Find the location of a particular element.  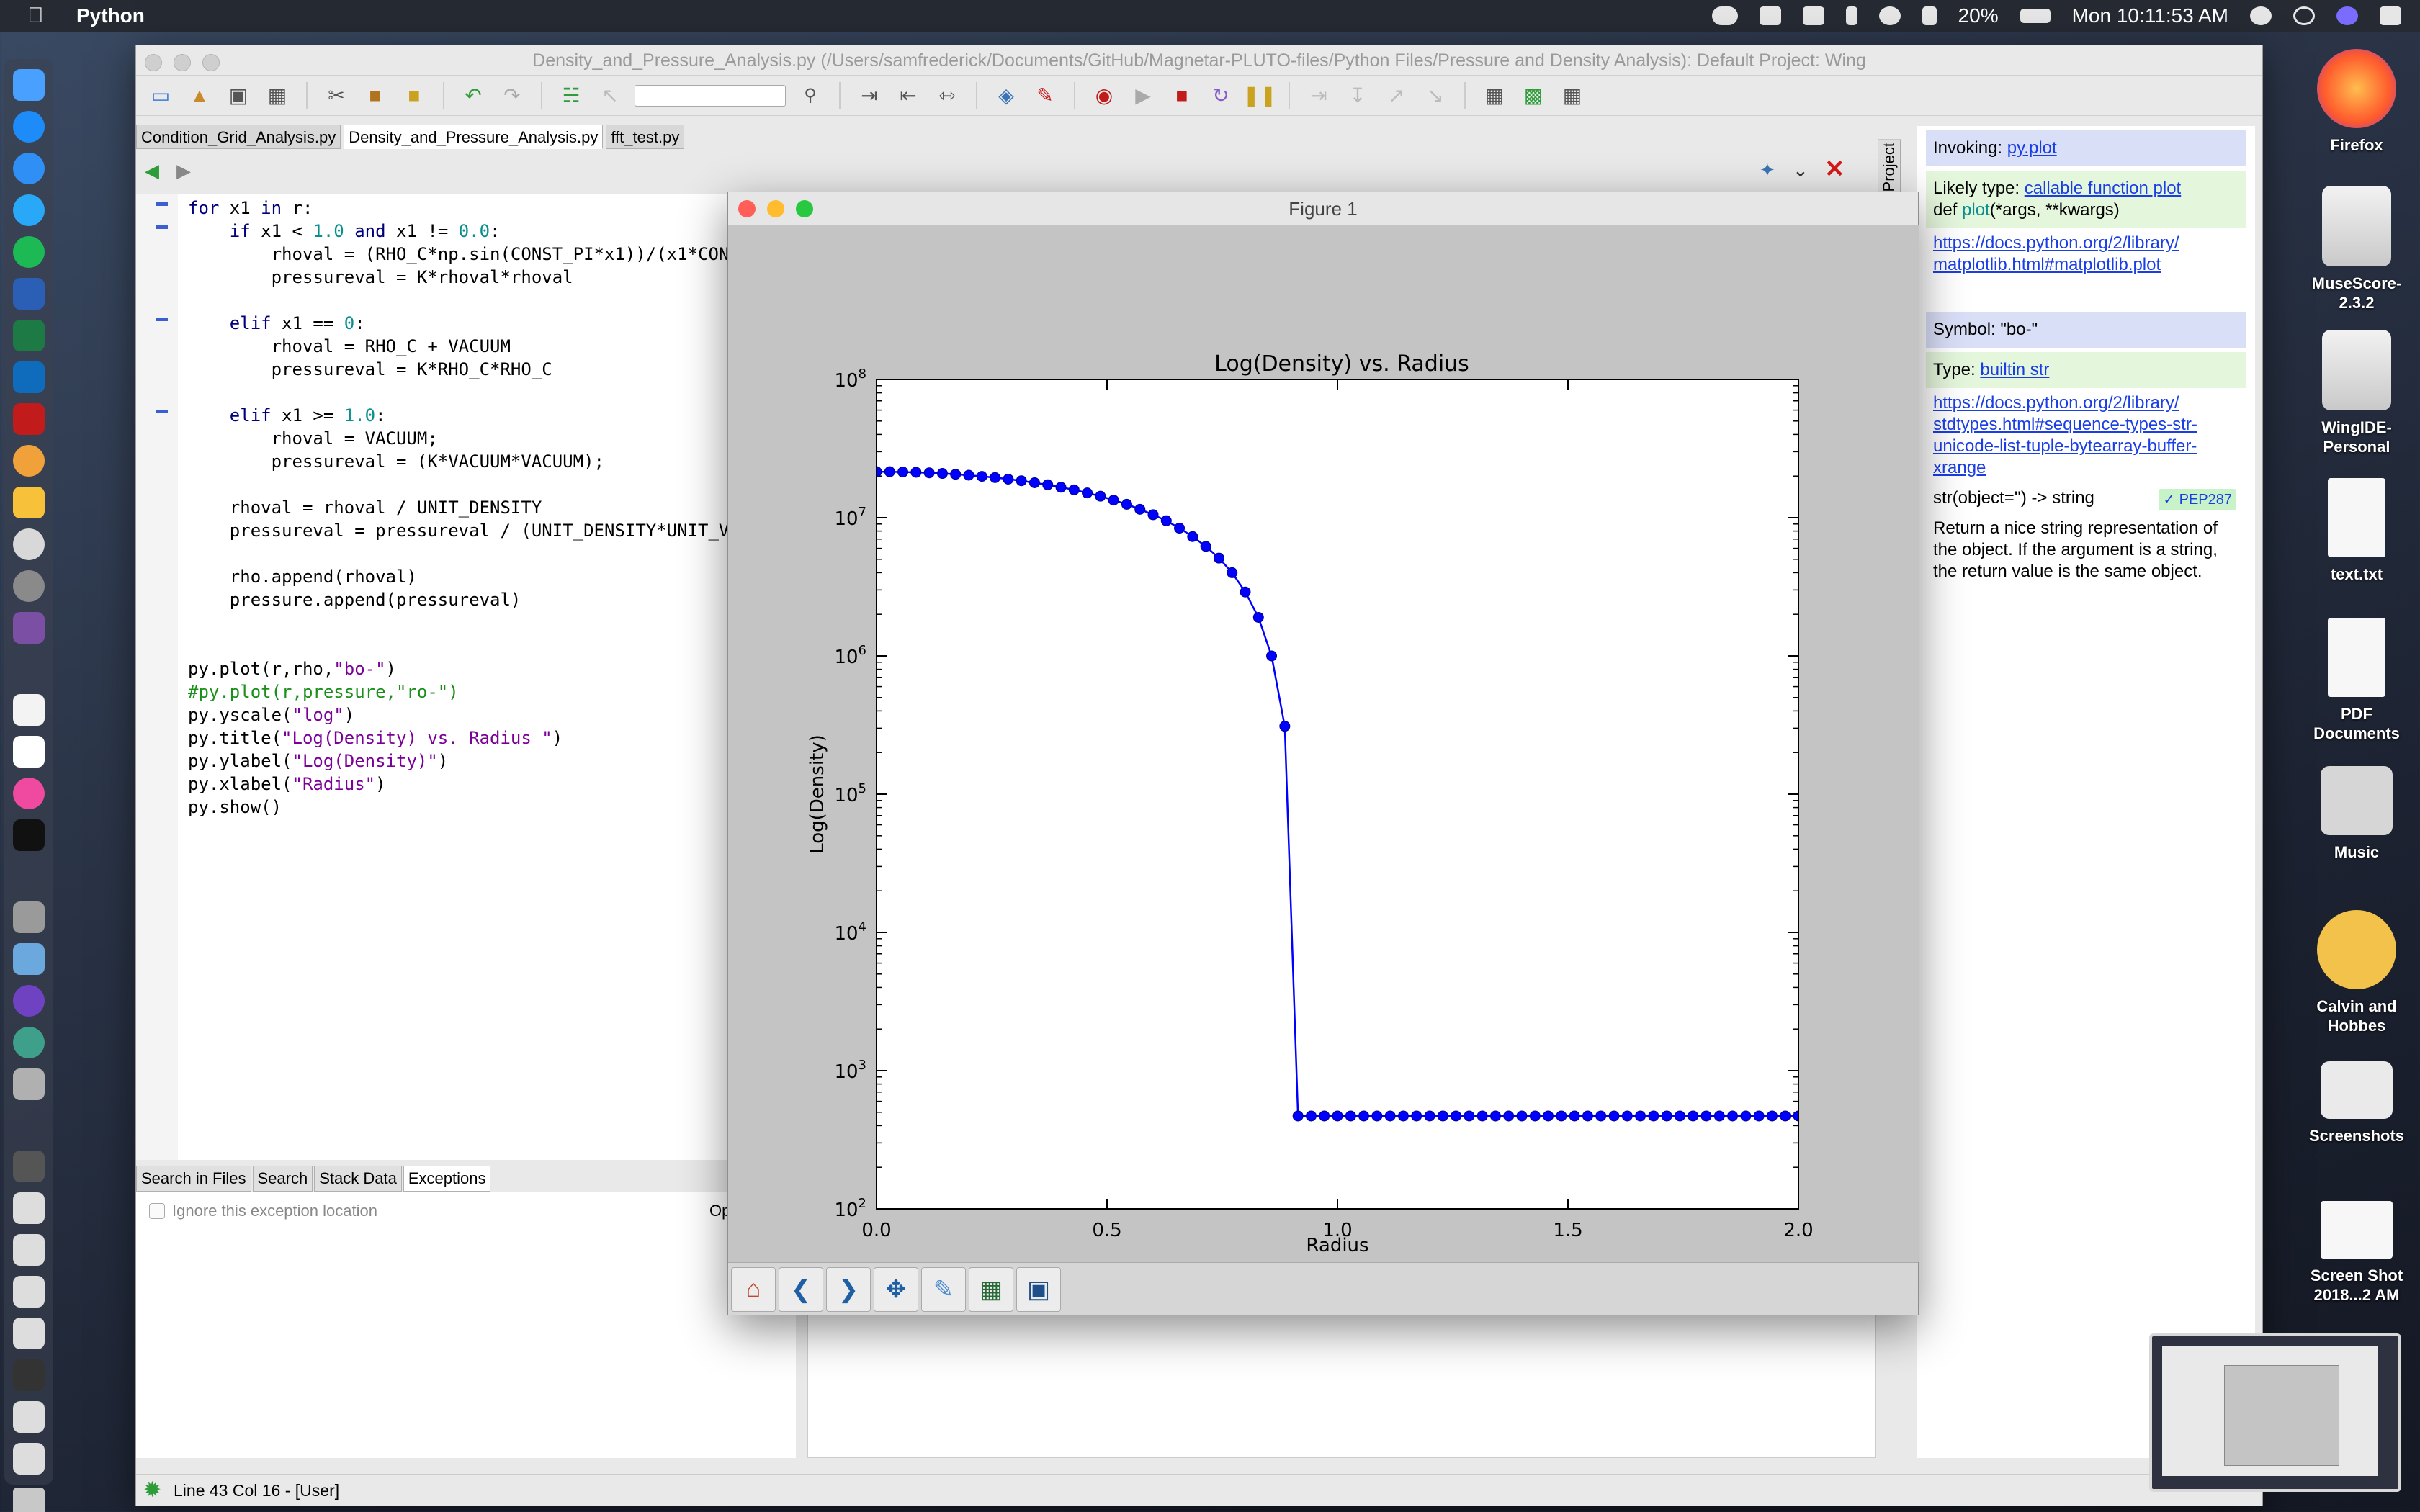

doc-link-2-line1: https://docs.python.org/2/library/ is located at coordinates (2056, 403).